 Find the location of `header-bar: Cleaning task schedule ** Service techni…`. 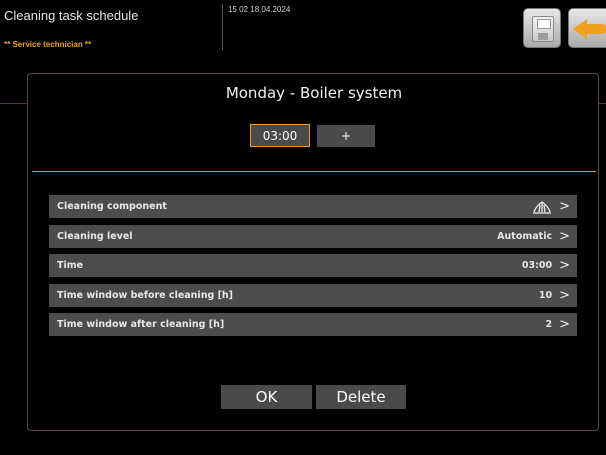

header-bar: Cleaning task schedule ** Service techni… is located at coordinates (303, 30).